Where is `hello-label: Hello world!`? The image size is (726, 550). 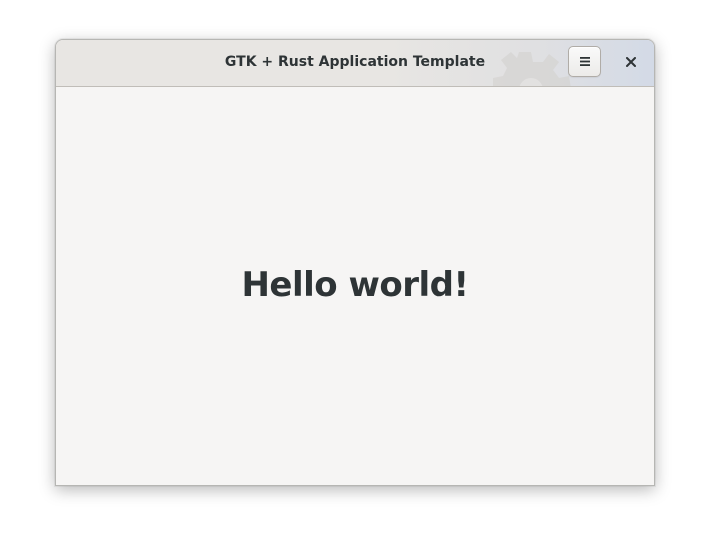
hello-label: Hello world! is located at coordinates (355, 285).